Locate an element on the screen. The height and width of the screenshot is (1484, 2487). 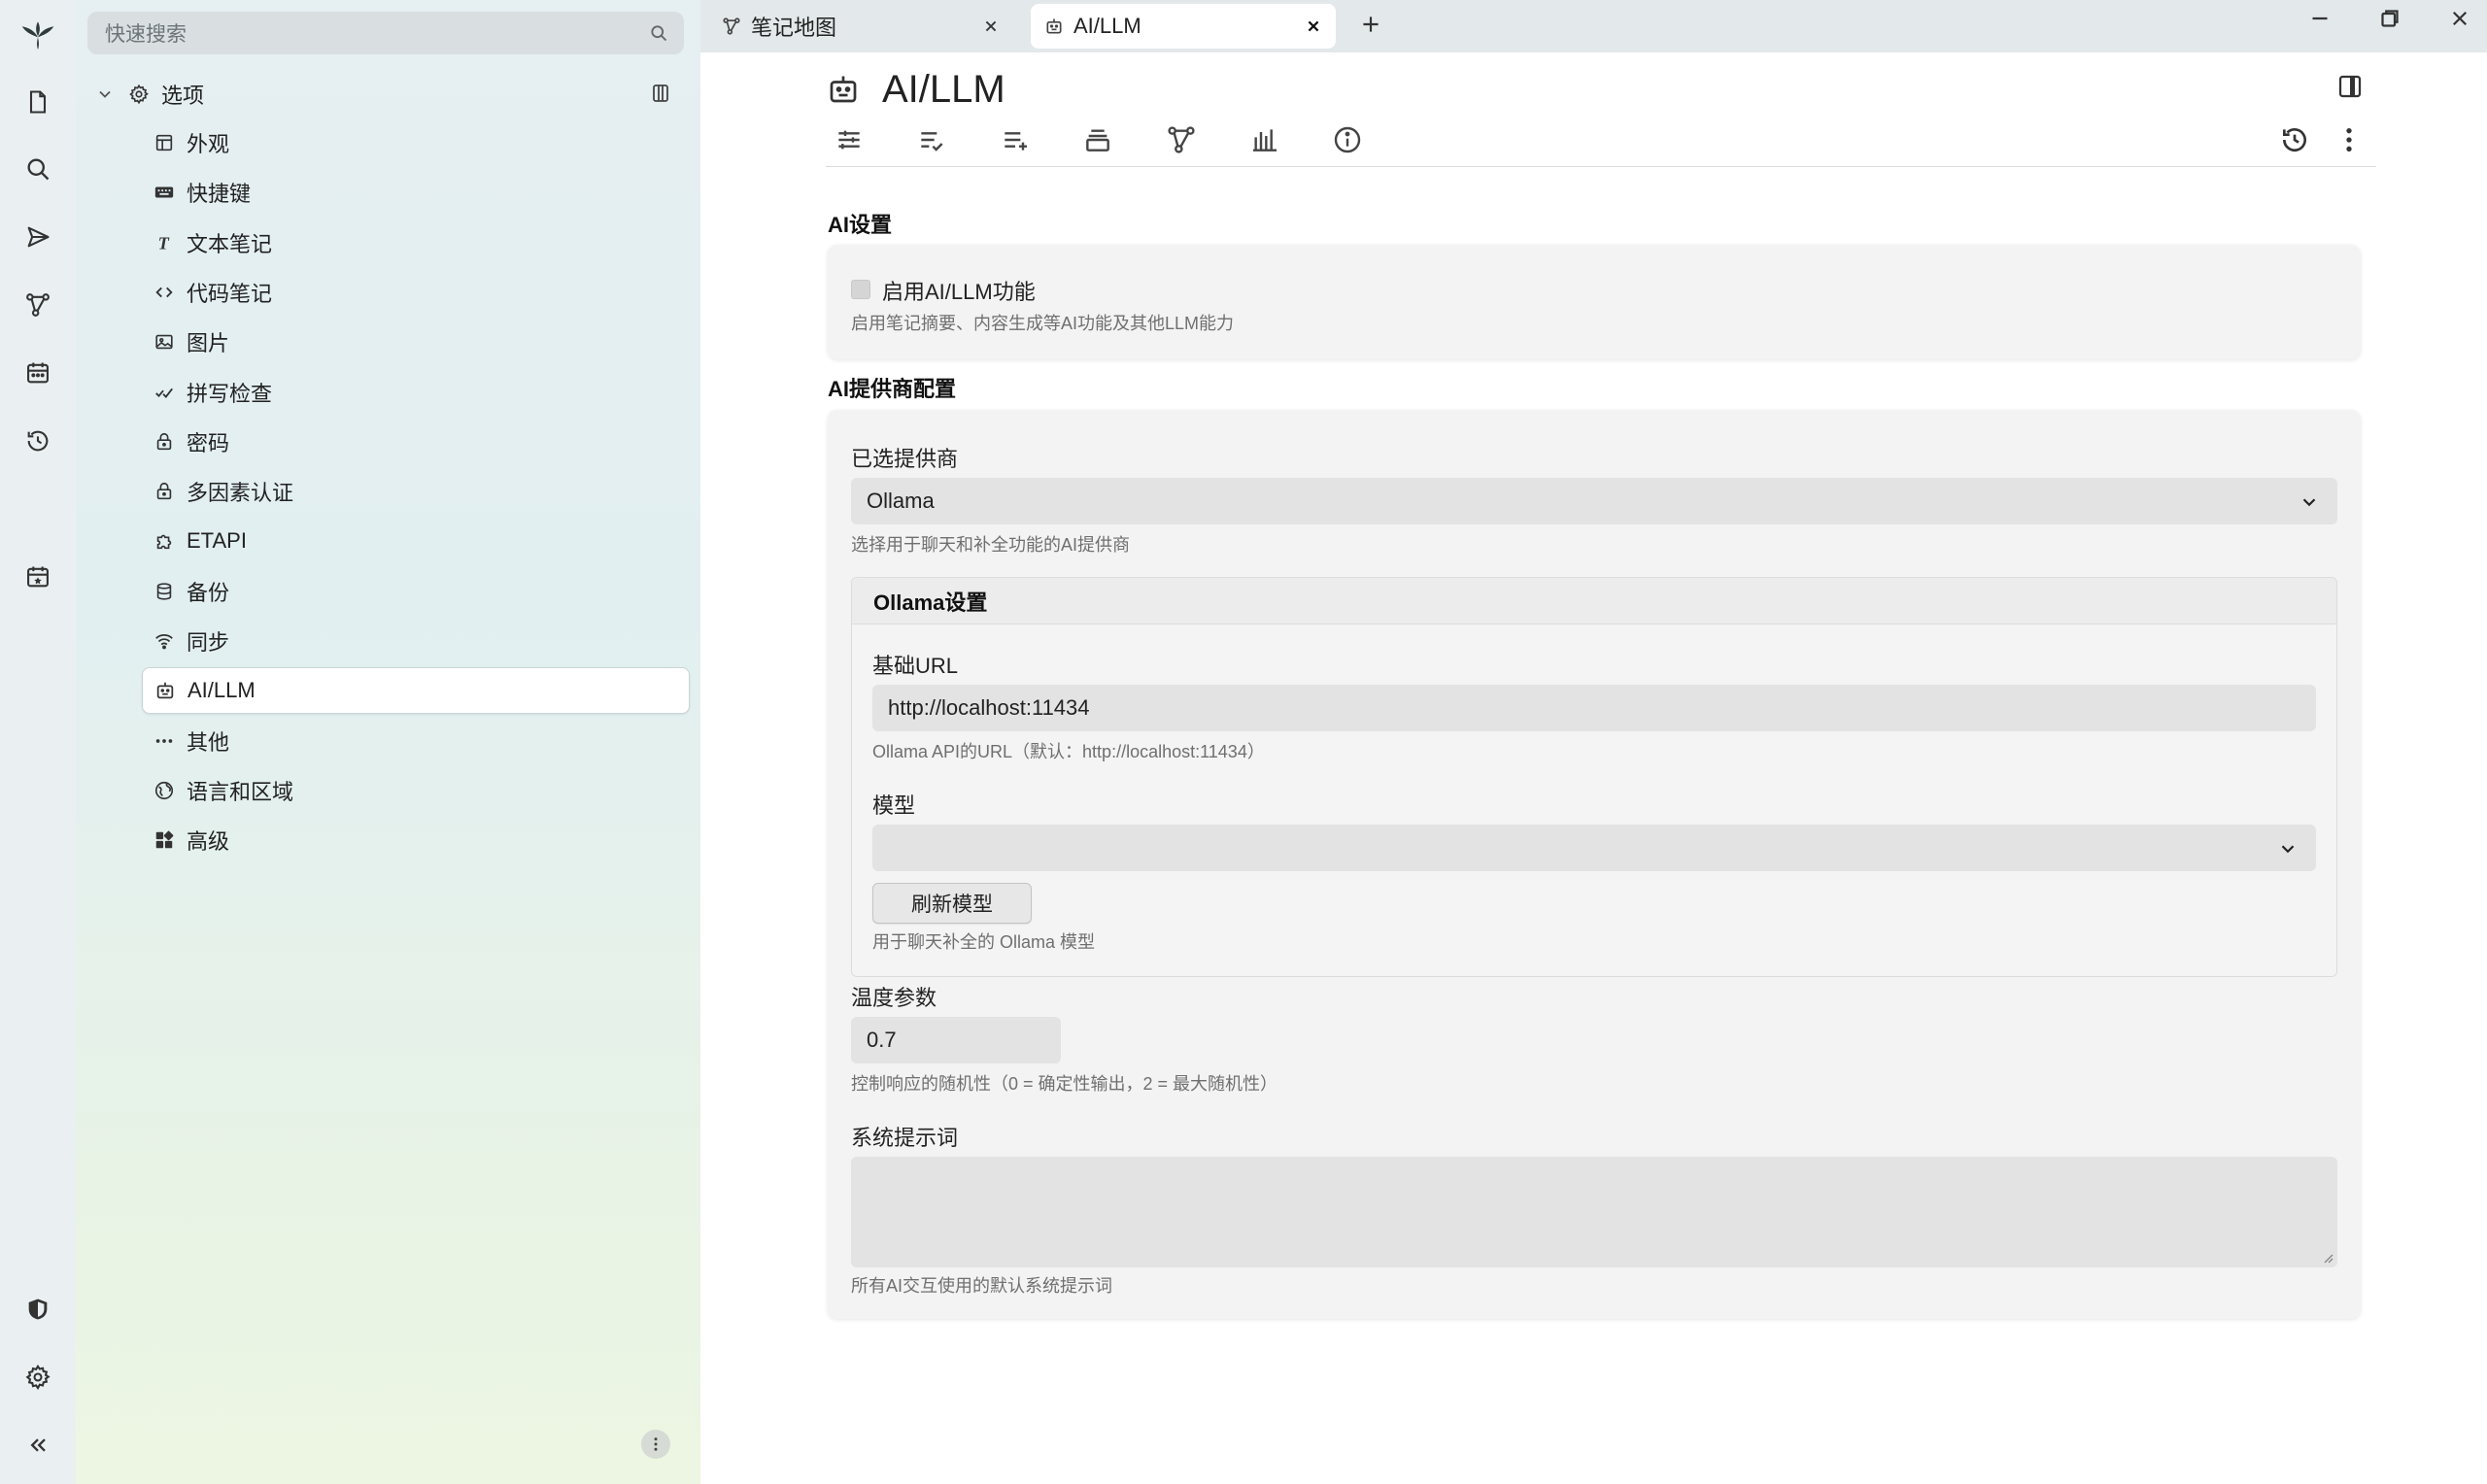
sidebar-item-3: T 文本笔记 is located at coordinates (416, 242).